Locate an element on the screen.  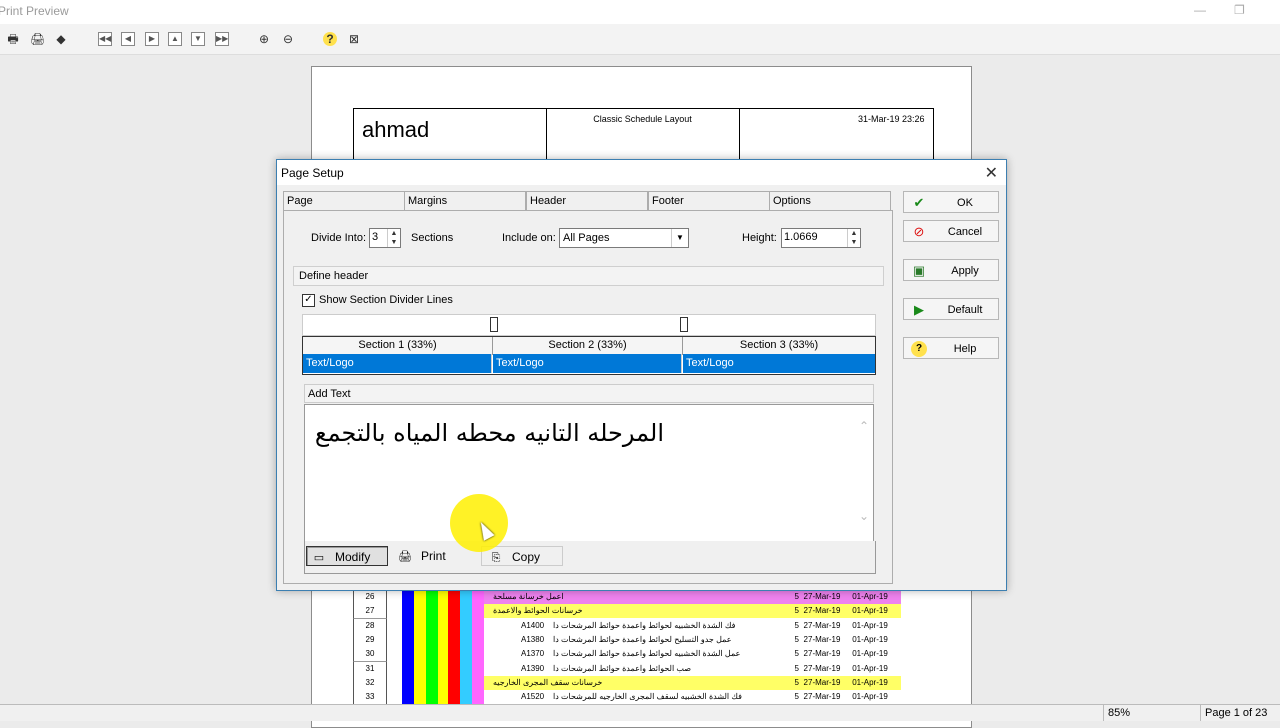
section-1-header: Section 1 (33%) is located at coordinates (398, 346).